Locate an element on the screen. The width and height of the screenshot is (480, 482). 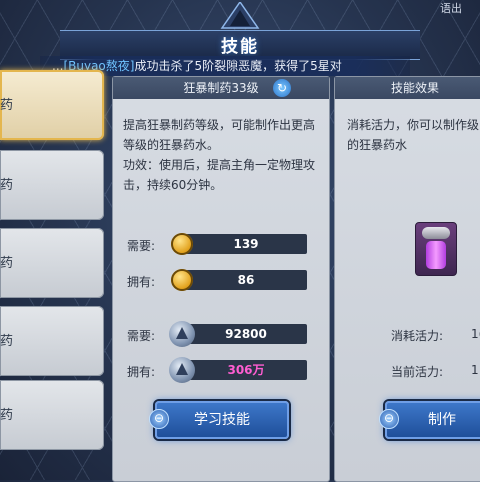
marquee-message: 成功击杀了5阶裂隙恶魔，获得了5星对 is located at coordinates (238, 66).